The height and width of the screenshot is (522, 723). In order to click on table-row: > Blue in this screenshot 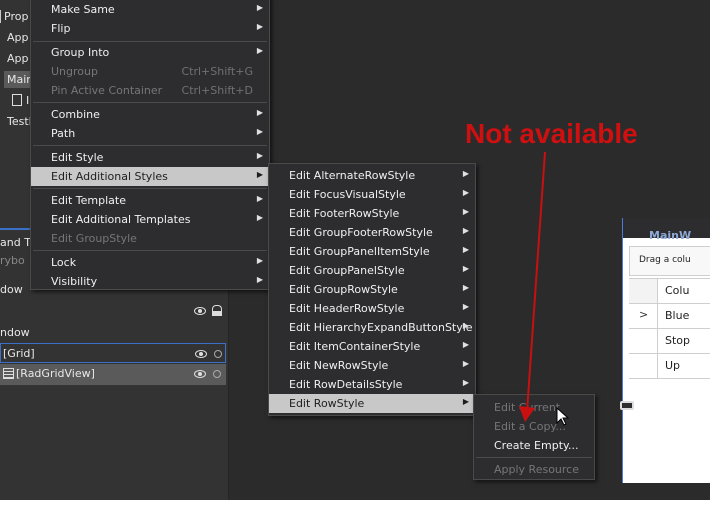, I will do `click(669, 316)`.